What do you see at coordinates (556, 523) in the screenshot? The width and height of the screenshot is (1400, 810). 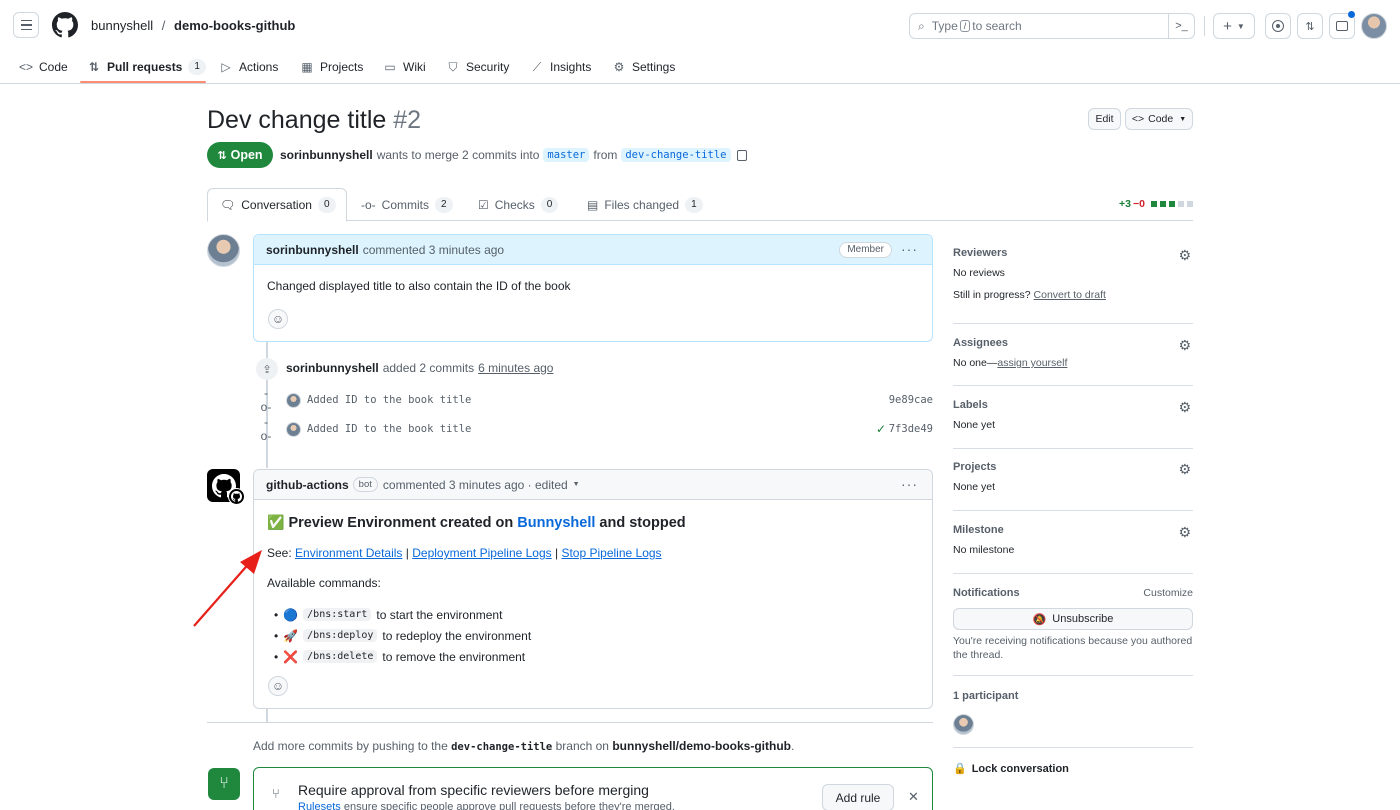 I see `bunnyshell-link: Bunnyshell` at bounding box center [556, 523].